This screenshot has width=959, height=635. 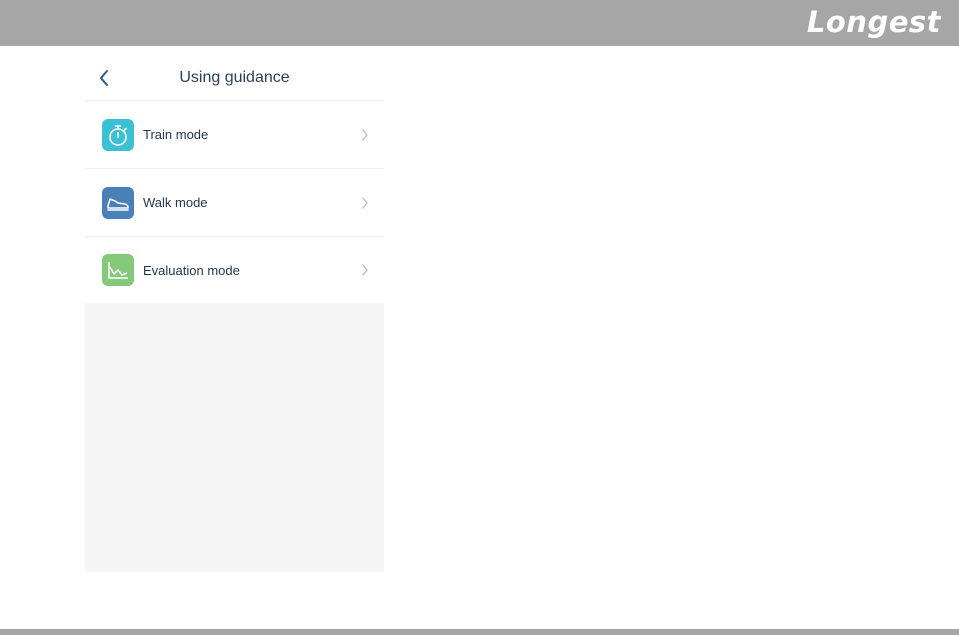 What do you see at coordinates (191, 270) in the screenshot?
I see `menu-item-label: Evaluation mode` at bounding box center [191, 270].